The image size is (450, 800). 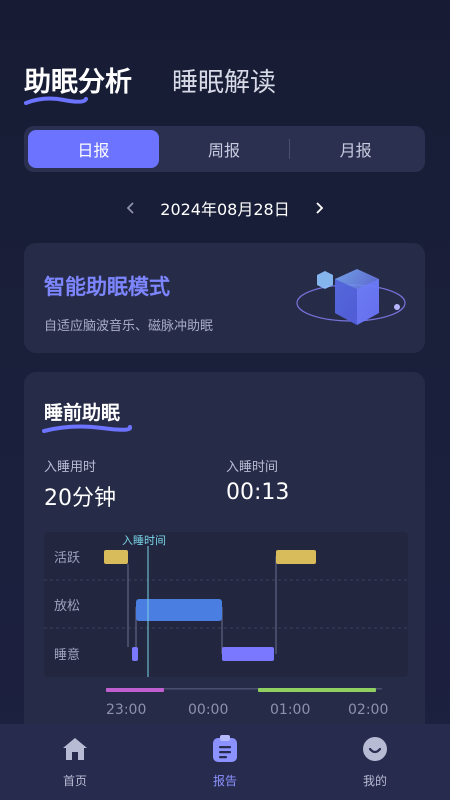 I want to click on nav-item-profile: 我的, so click(x=375, y=761).